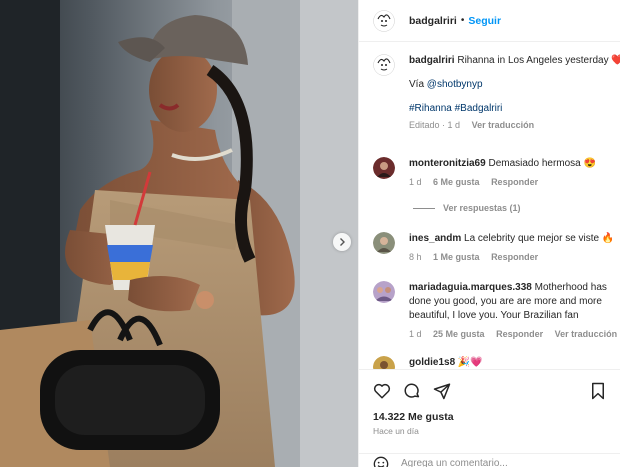  Describe the element at coordinates (532, 238) in the screenshot. I see `comment-text: La celebrity que mejor se viste` at that location.